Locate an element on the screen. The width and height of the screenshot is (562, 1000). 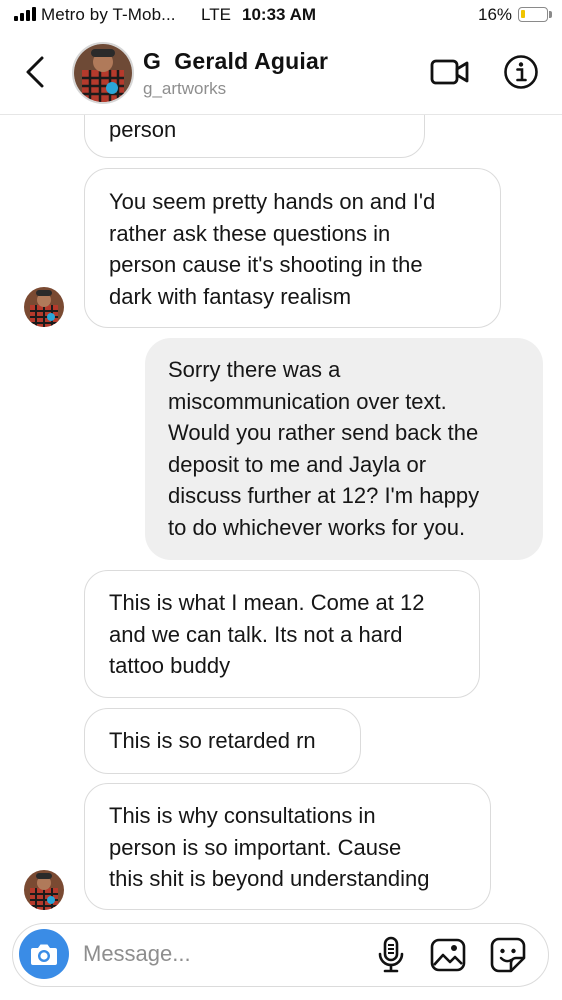
contact-avatar is located at coordinates (103, 73).